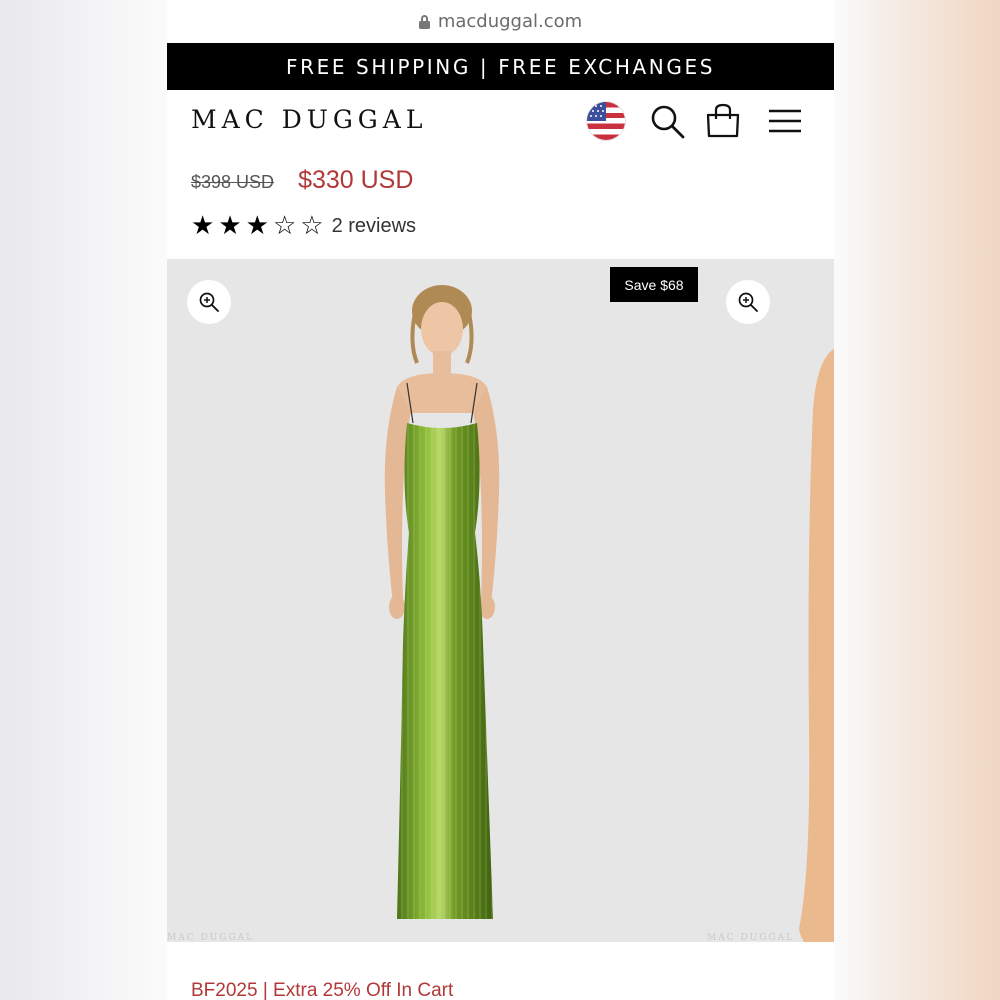 The height and width of the screenshot is (1000, 1000). I want to click on original-price: $398 USD, so click(233, 182).